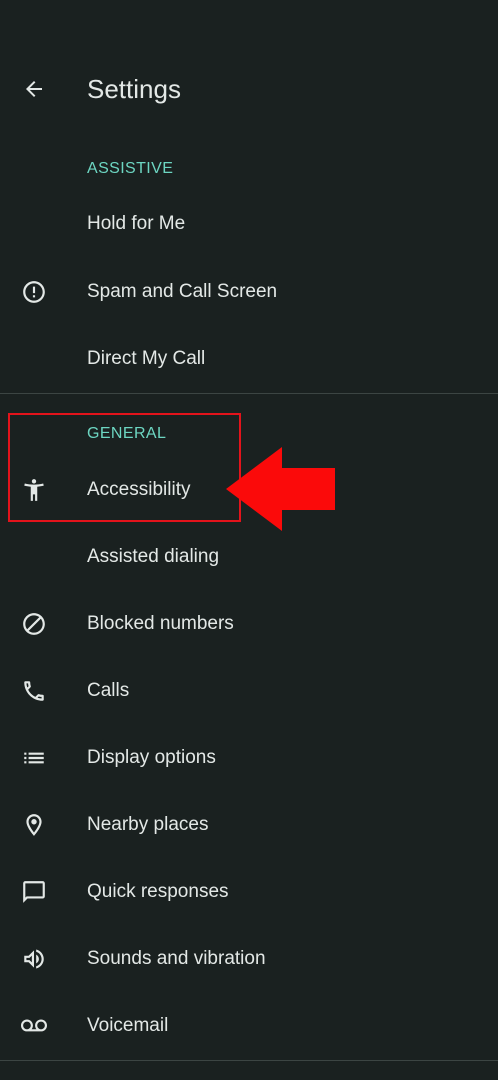 Image resolution: width=498 pixels, height=1080 pixels. I want to click on settings-item-nearby-places: Nearby places, so click(249, 825).